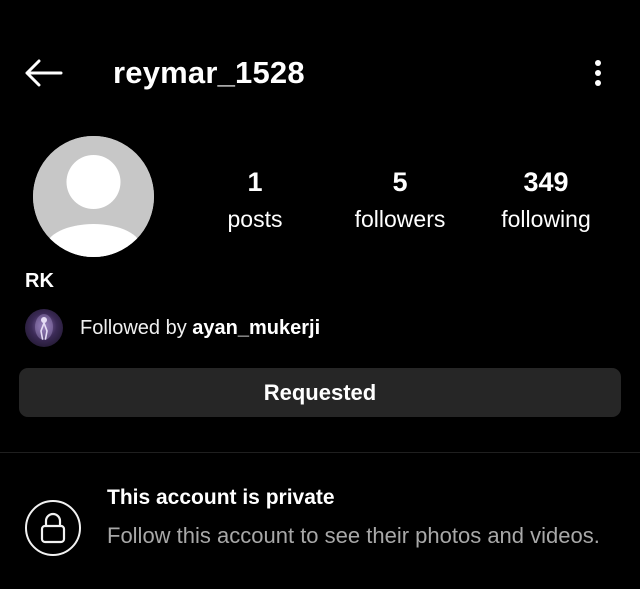  I want to click on posts-label: posts, so click(255, 219).